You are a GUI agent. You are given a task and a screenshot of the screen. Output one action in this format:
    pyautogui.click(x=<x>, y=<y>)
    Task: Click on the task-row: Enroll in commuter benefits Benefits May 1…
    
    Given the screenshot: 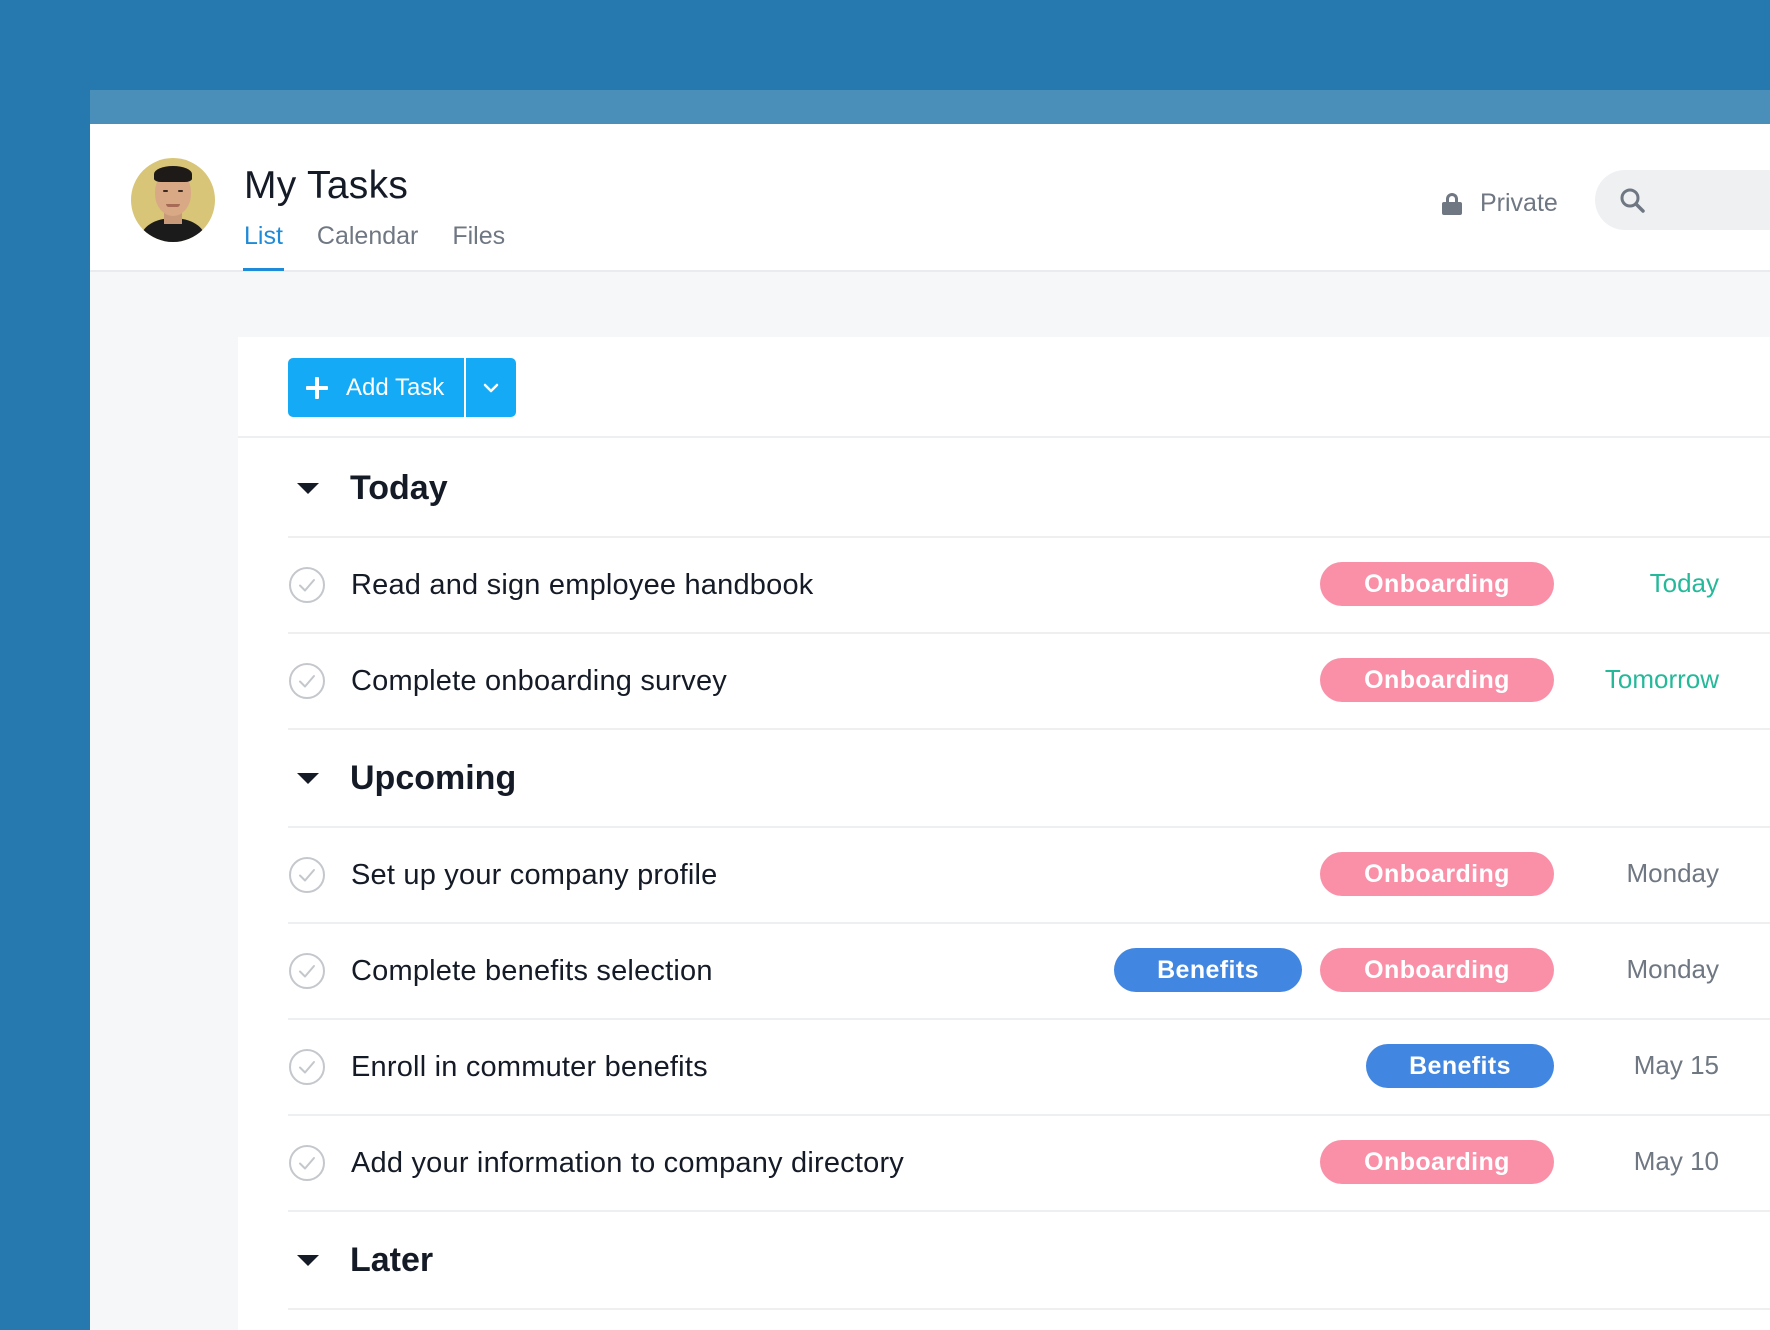 What is the action you would take?
    pyautogui.click(x=1029, y=1068)
    